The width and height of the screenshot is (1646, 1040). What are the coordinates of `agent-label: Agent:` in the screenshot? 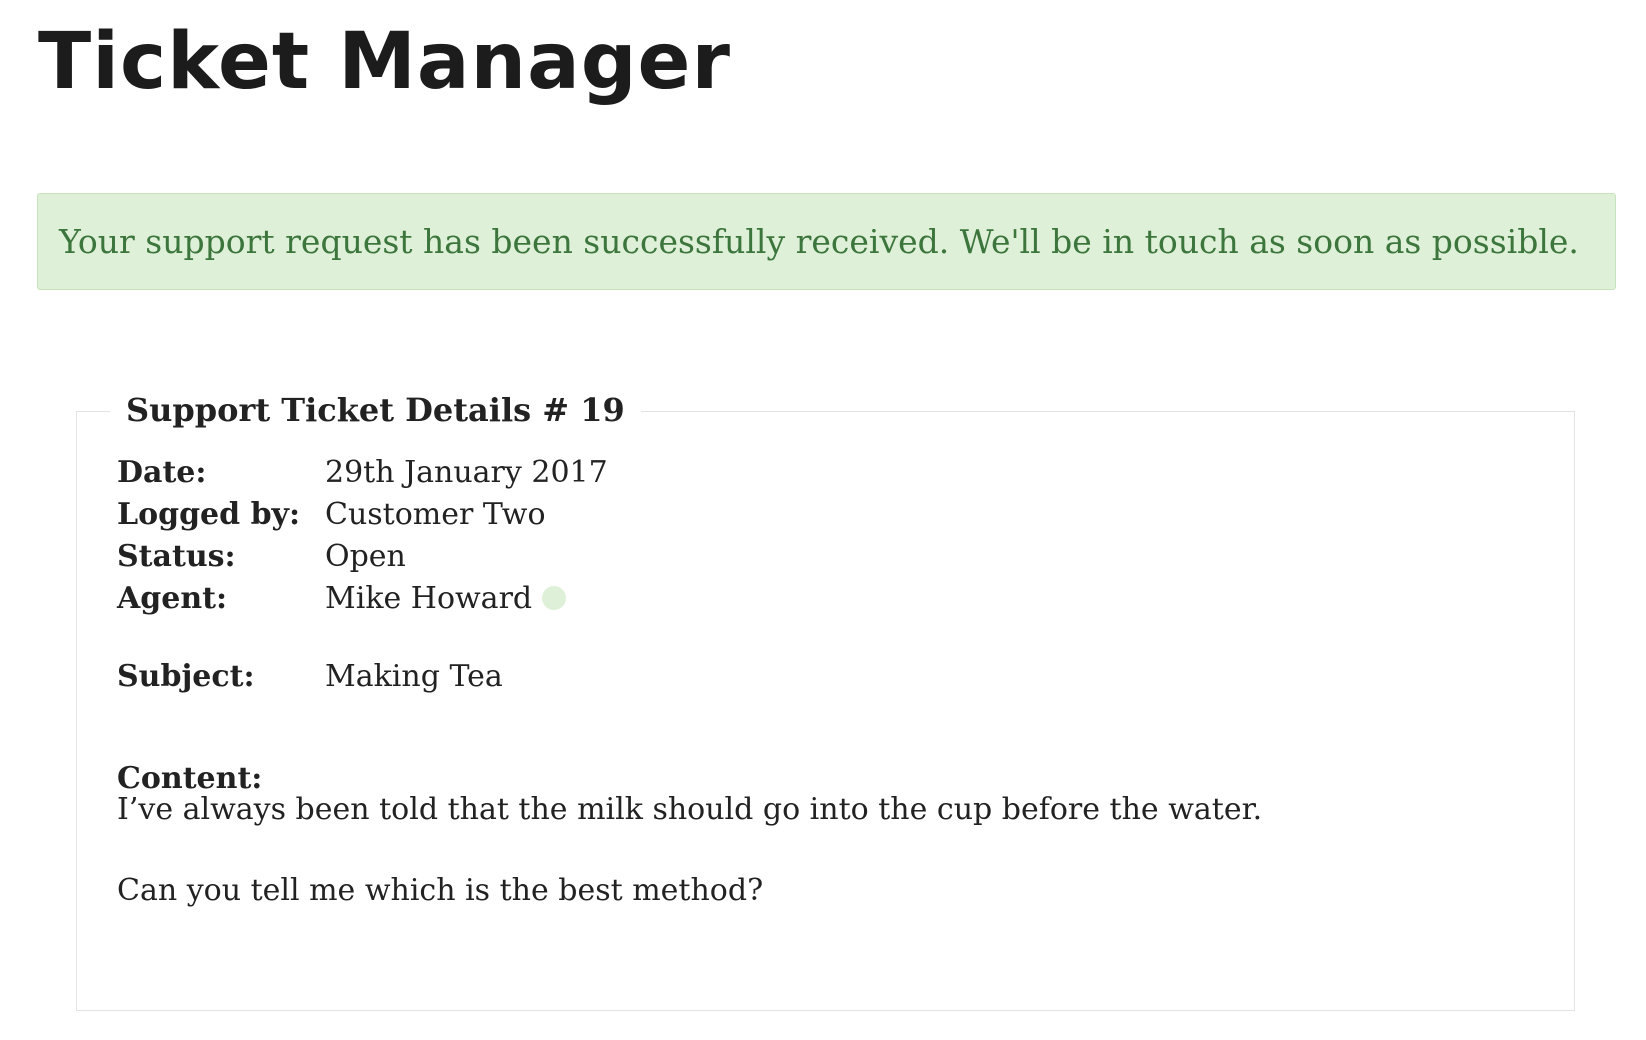 It's located at (172, 598).